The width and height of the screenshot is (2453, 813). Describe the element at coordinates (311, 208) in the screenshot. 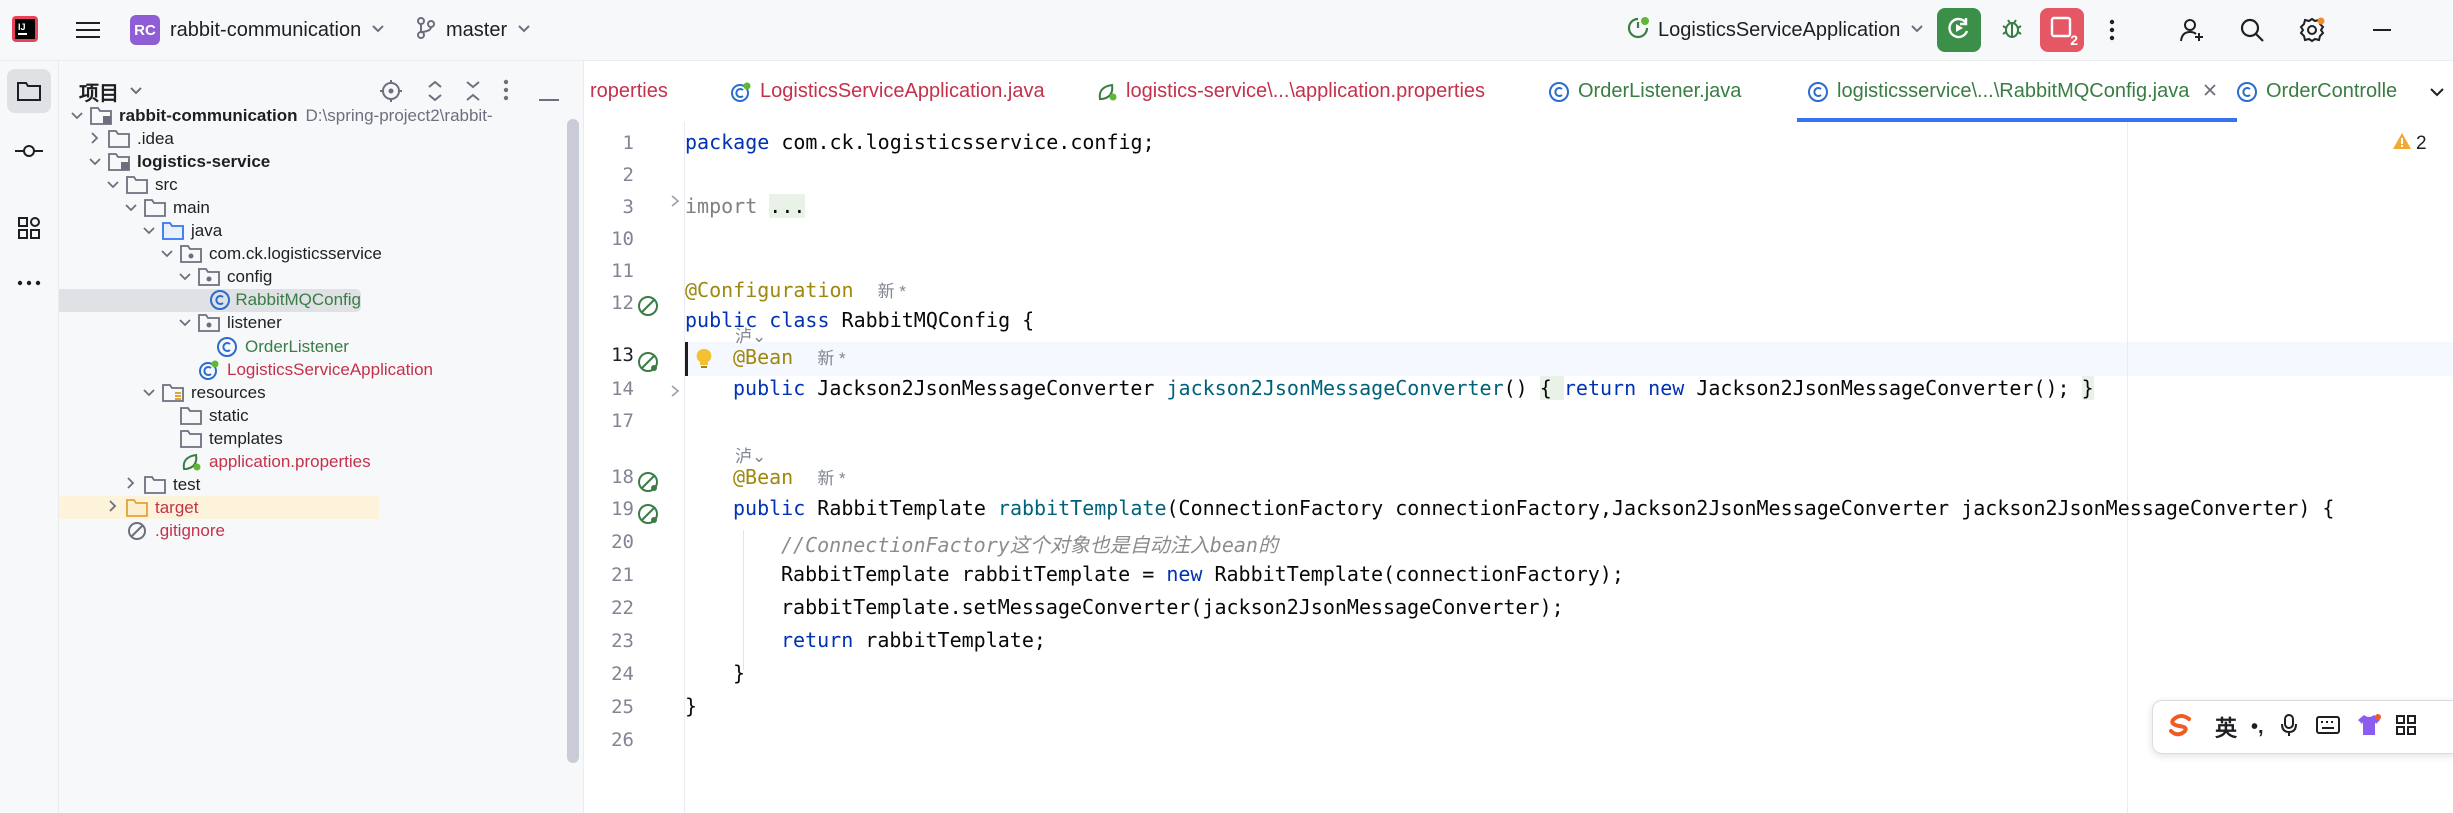

I see `tree-node-main: main` at that location.